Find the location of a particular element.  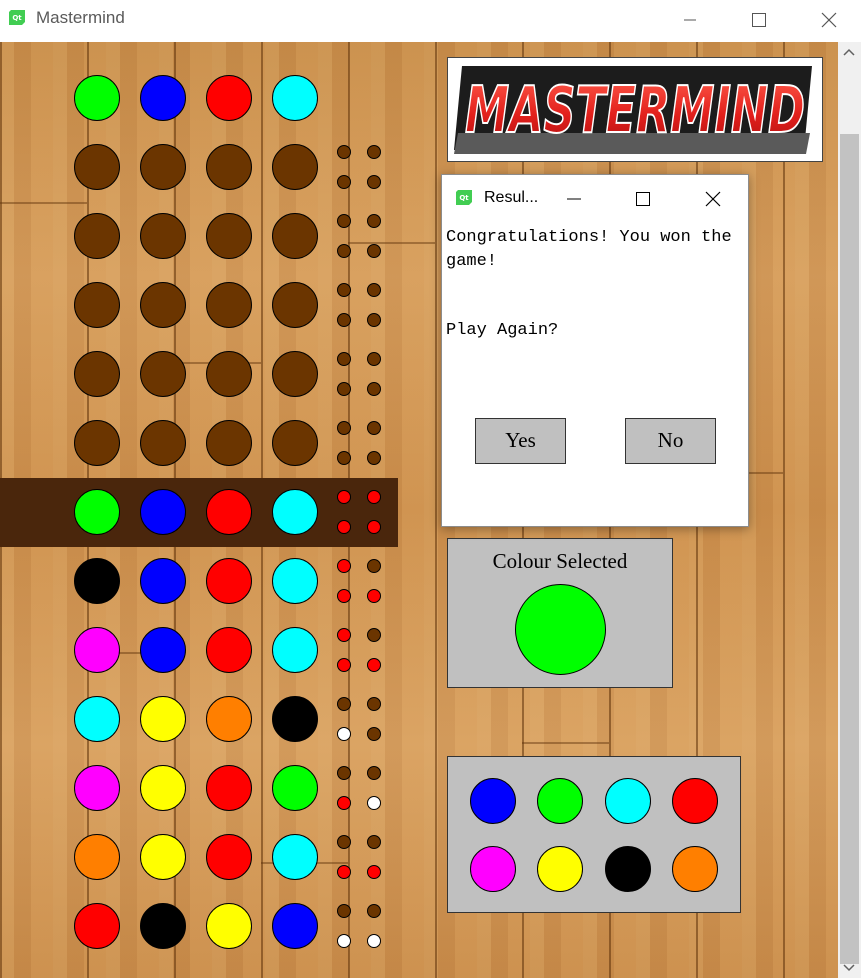

vertical-scrollbar is located at coordinates (849, 510).